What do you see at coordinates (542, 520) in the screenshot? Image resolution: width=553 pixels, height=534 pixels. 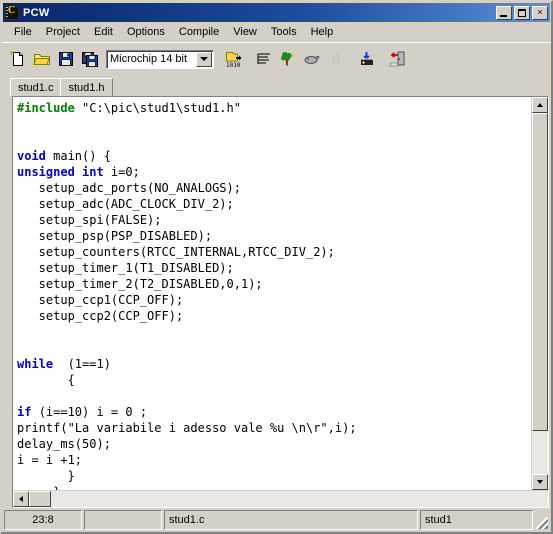 I see `resize-grip` at bounding box center [542, 520].